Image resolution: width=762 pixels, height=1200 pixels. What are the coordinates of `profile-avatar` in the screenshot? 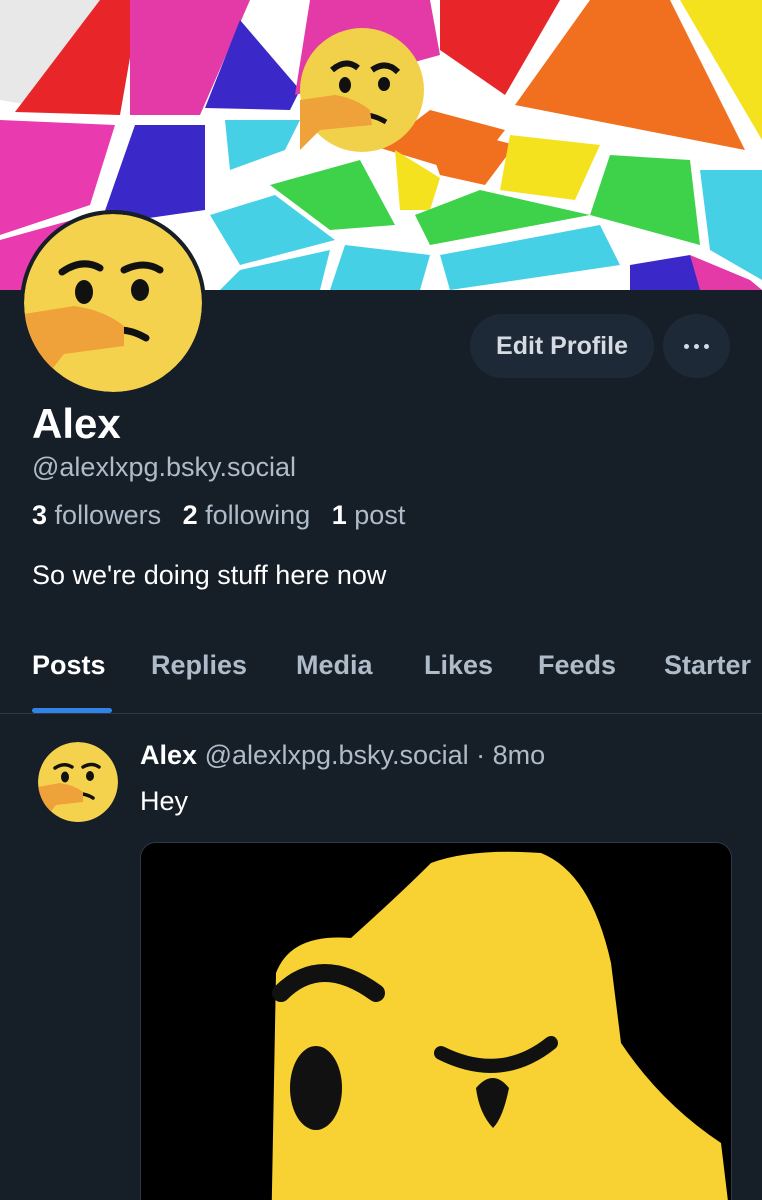 It's located at (113, 303).